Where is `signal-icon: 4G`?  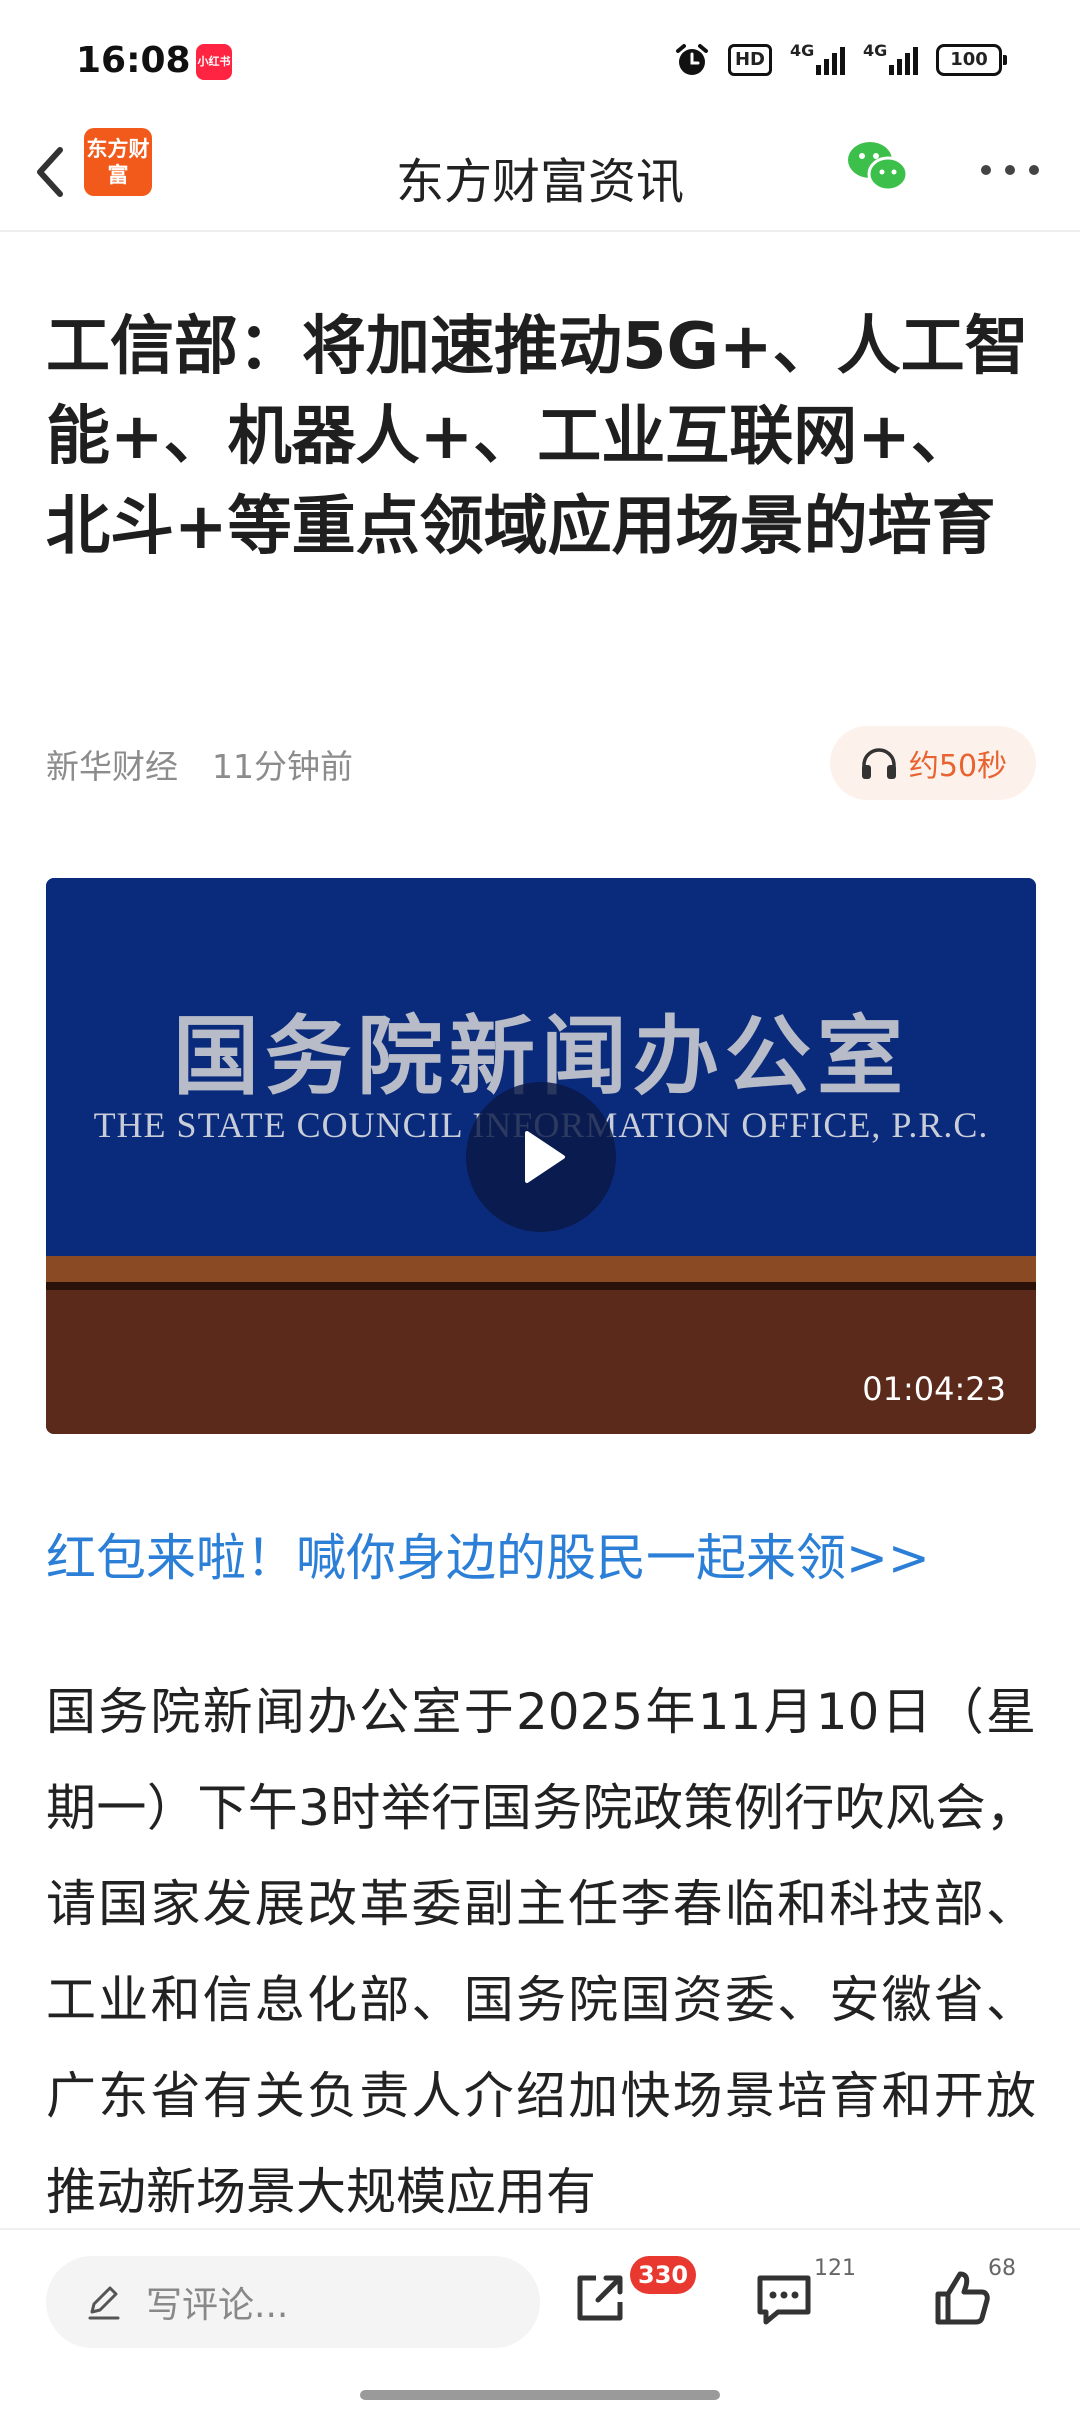 signal-icon: 4G is located at coordinates (817, 58).